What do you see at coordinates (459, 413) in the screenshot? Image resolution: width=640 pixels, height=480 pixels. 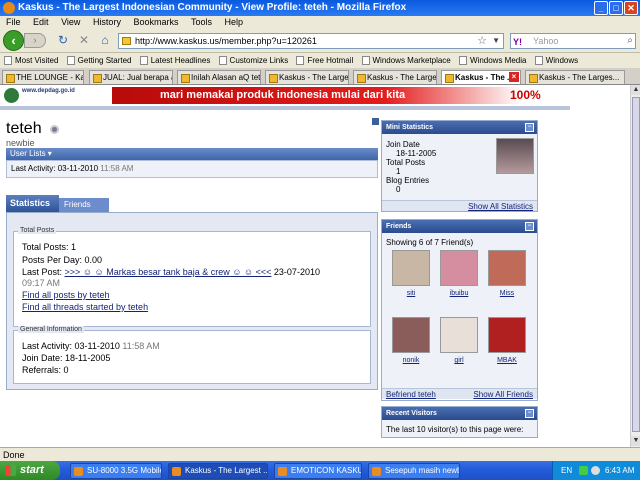 I see `recent-visitors-header: Recent Visitors −` at bounding box center [459, 413].